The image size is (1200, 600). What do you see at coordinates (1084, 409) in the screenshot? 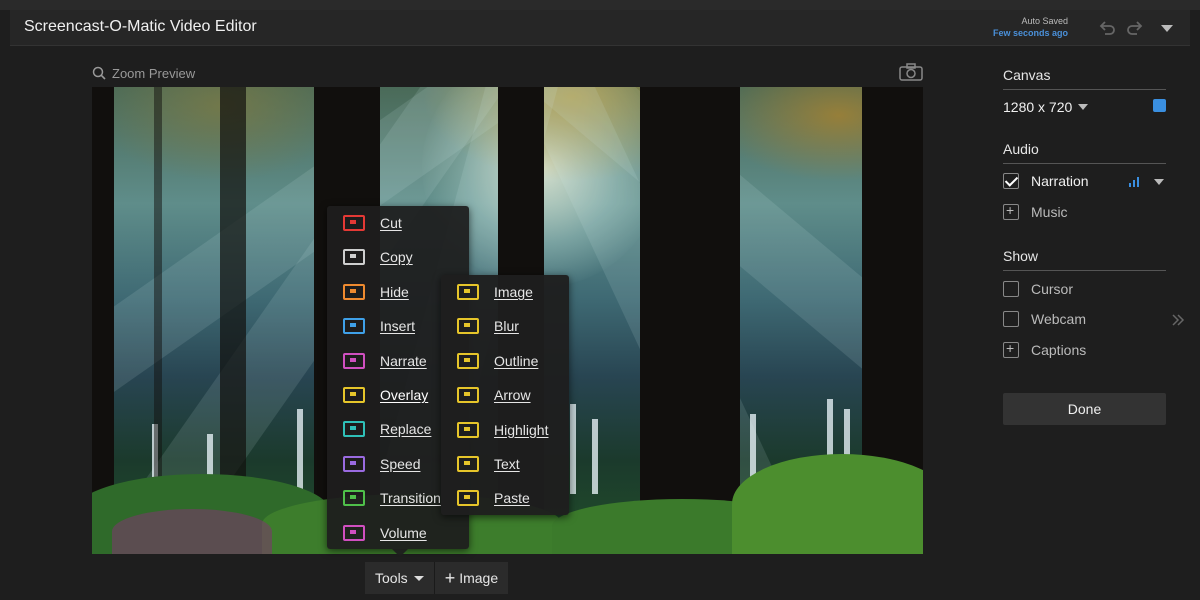
I see `done-button: Done` at bounding box center [1084, 409].